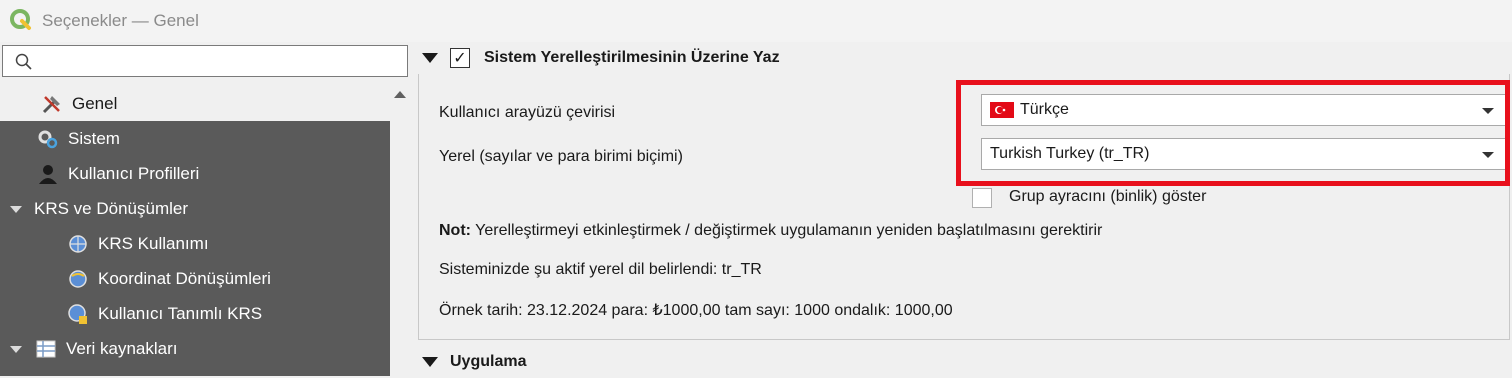  What do you see at coordinates (23, 61) in the screenshot?
I see `search-icon` at bounding box center [23, 61].